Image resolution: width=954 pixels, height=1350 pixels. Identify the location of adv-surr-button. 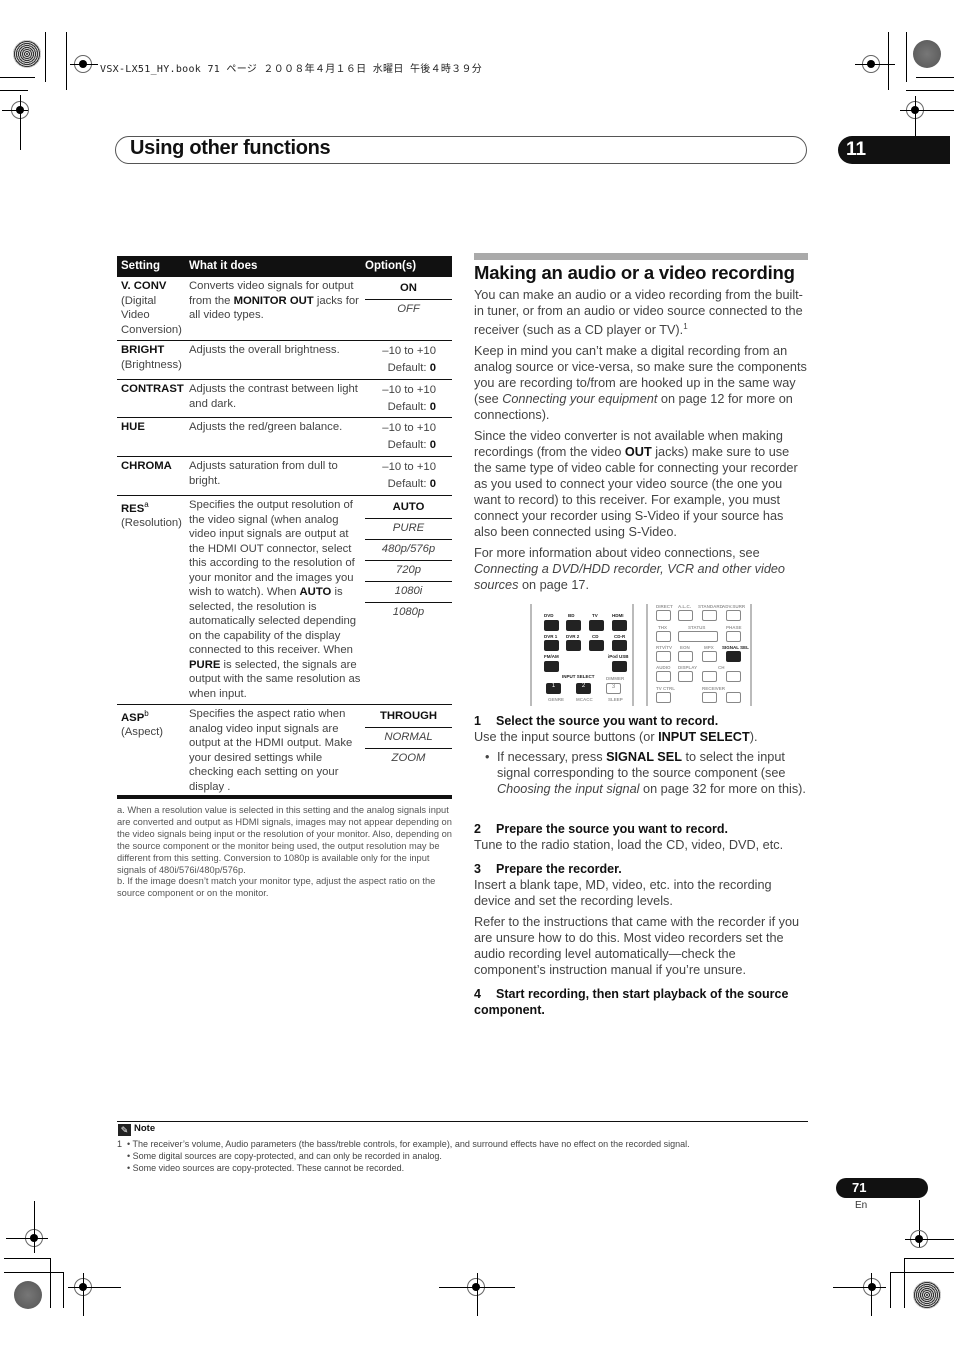
(733, 615).